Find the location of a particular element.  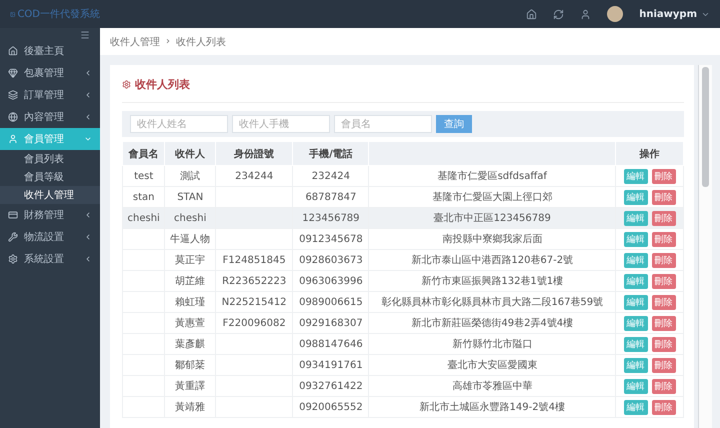

diamond-icon is located at coordinates (13, 73).